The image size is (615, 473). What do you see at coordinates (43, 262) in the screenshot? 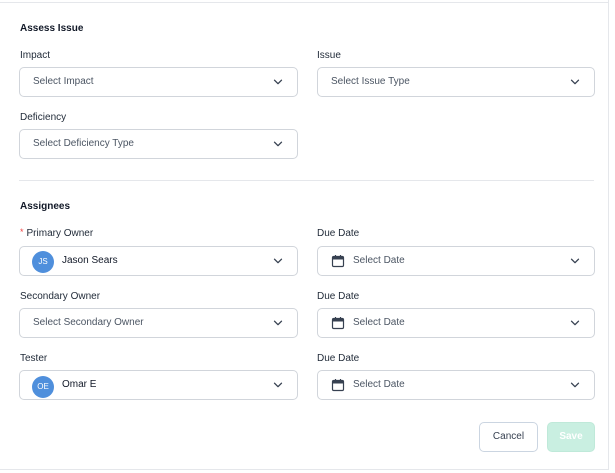
I see `avatar: JS` at bounding box center [43, 262].